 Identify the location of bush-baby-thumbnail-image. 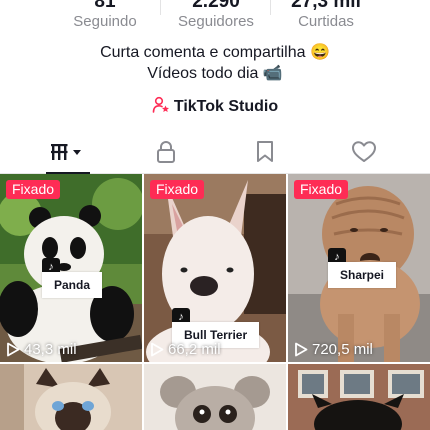
(215, 397).